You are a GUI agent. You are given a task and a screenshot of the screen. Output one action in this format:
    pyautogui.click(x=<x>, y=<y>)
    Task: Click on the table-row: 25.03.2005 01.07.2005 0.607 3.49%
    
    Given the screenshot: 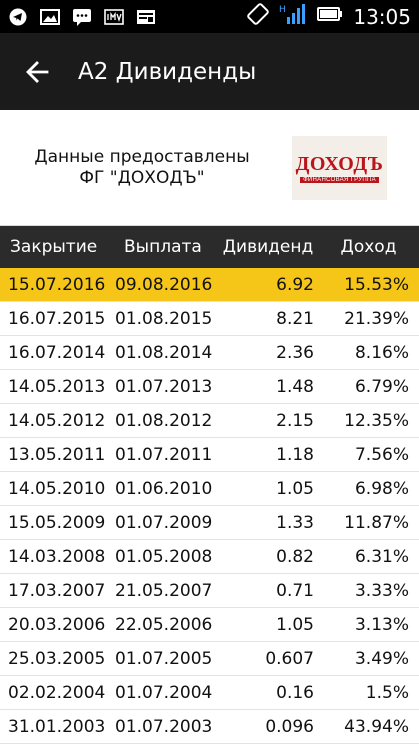 What is the action you would take?
    pyautogui.click(x=209, y=659)
    